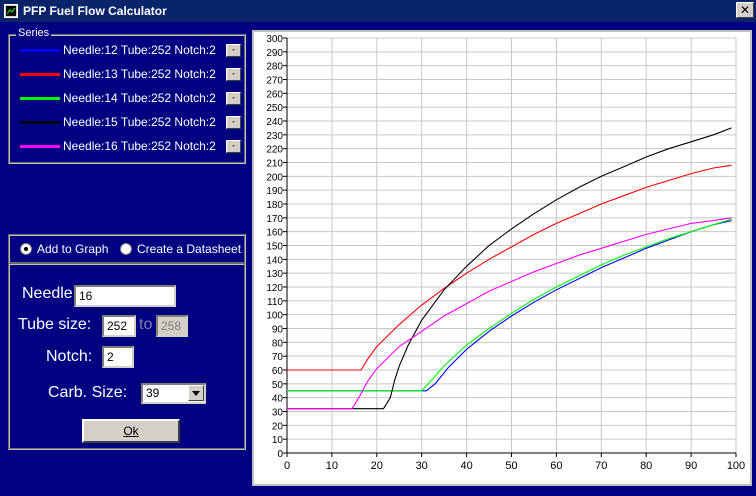 The width and height of the screenshot is (756, 496). What do you see at coordinates (274, 39) in the screenshot?
I see `y-tick-label: 300` at bounding box center [274, 39].